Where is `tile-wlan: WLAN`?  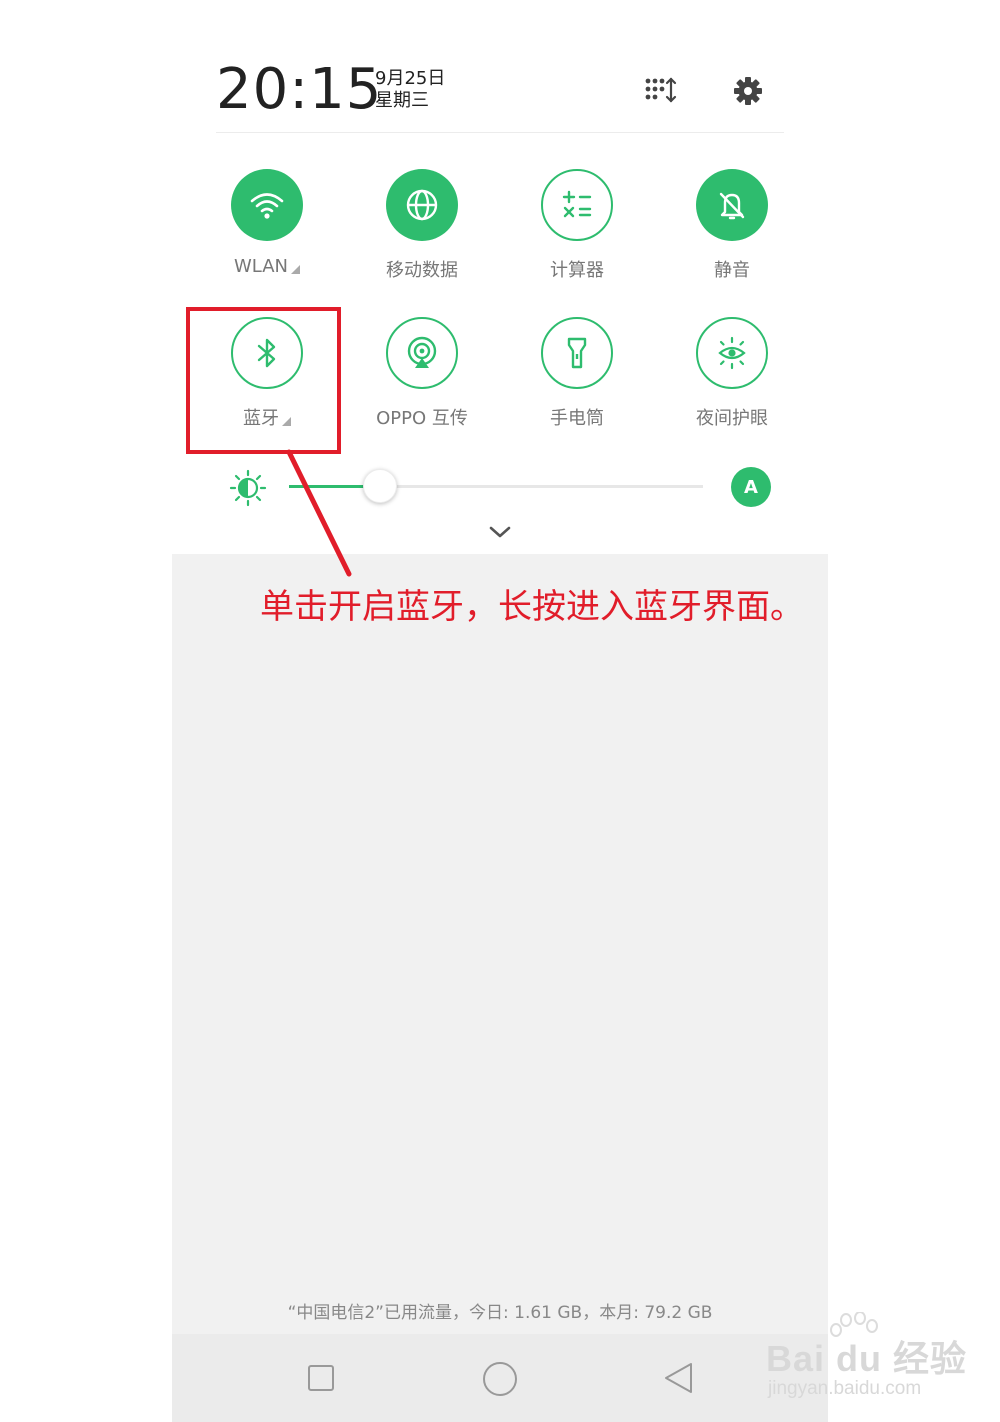 tile-wlan: WLAN is located at coordinates (267, 223).